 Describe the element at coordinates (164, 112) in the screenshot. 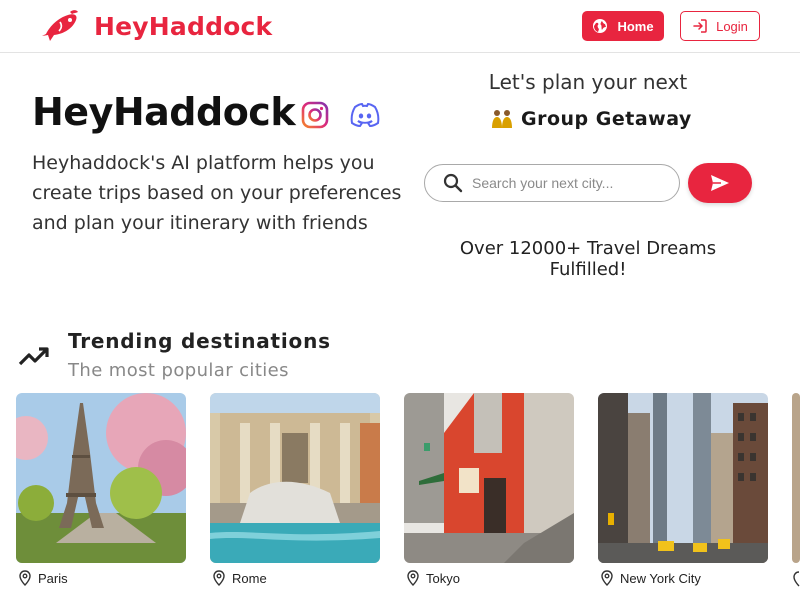

I see `hero-title: HeyHaddock` at that location.